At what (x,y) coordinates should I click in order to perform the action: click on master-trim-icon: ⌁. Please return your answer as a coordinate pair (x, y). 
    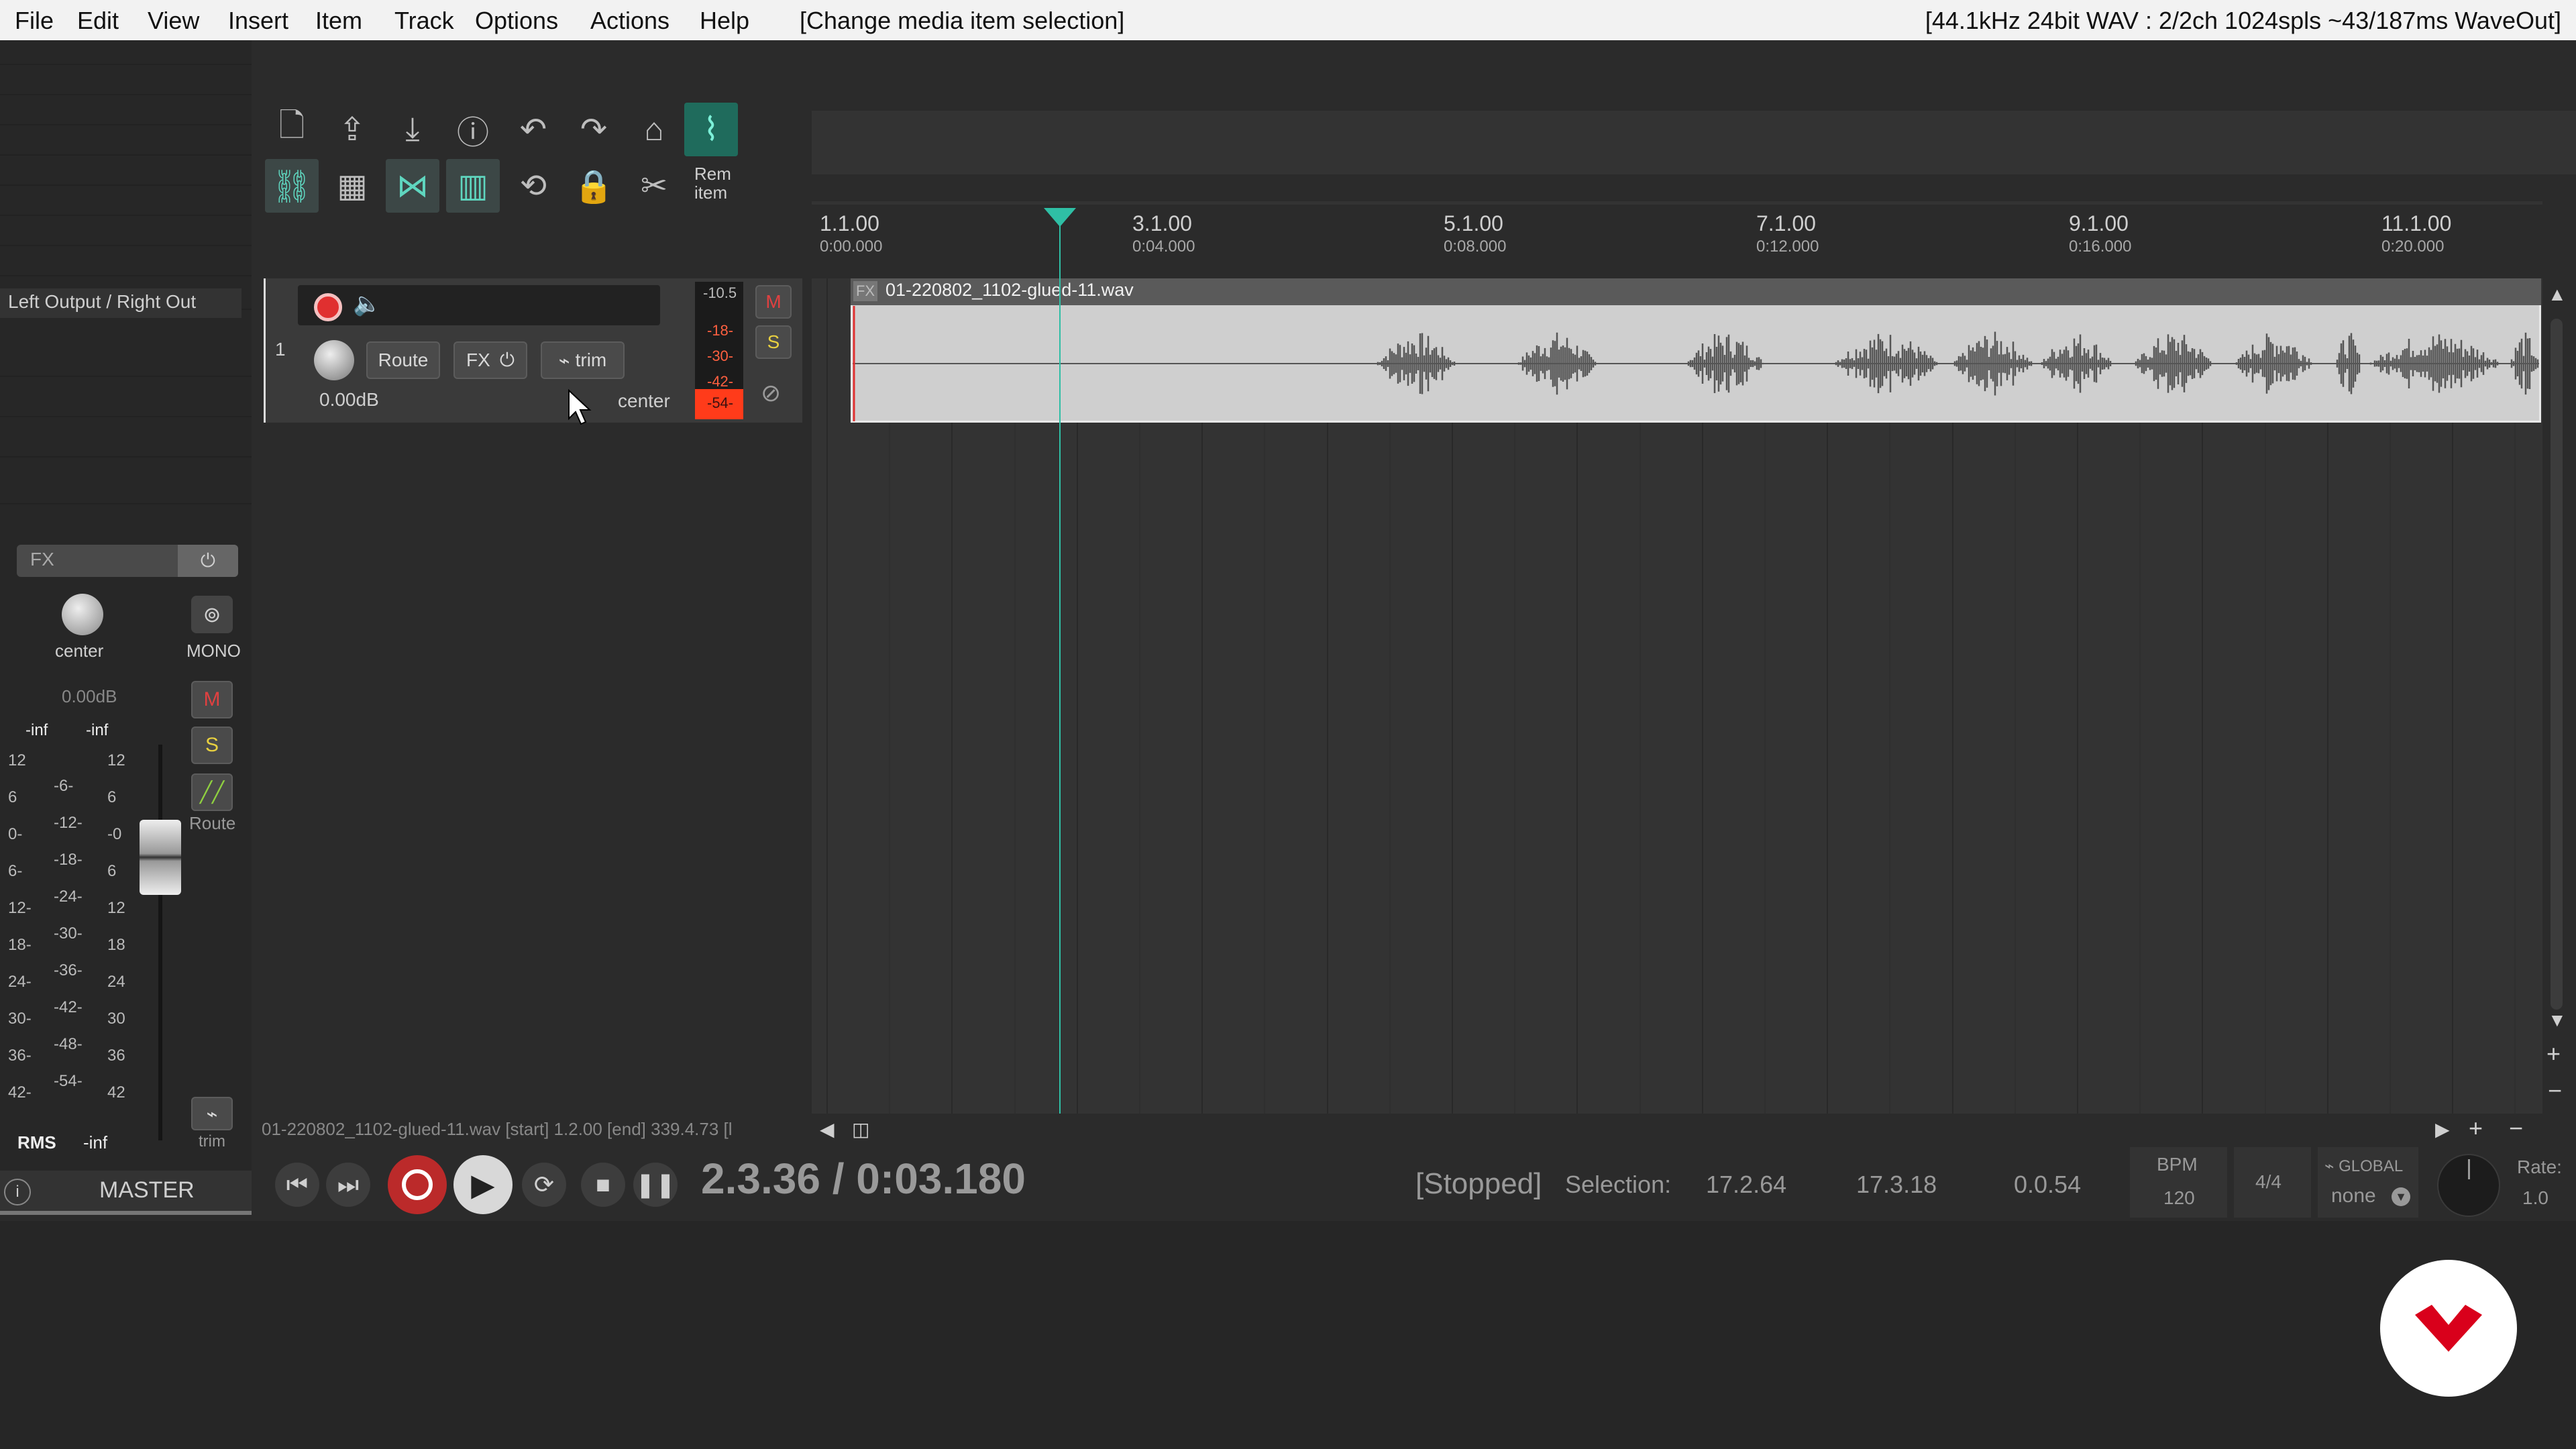
    Looking at the image, I should click on (212, 1113).